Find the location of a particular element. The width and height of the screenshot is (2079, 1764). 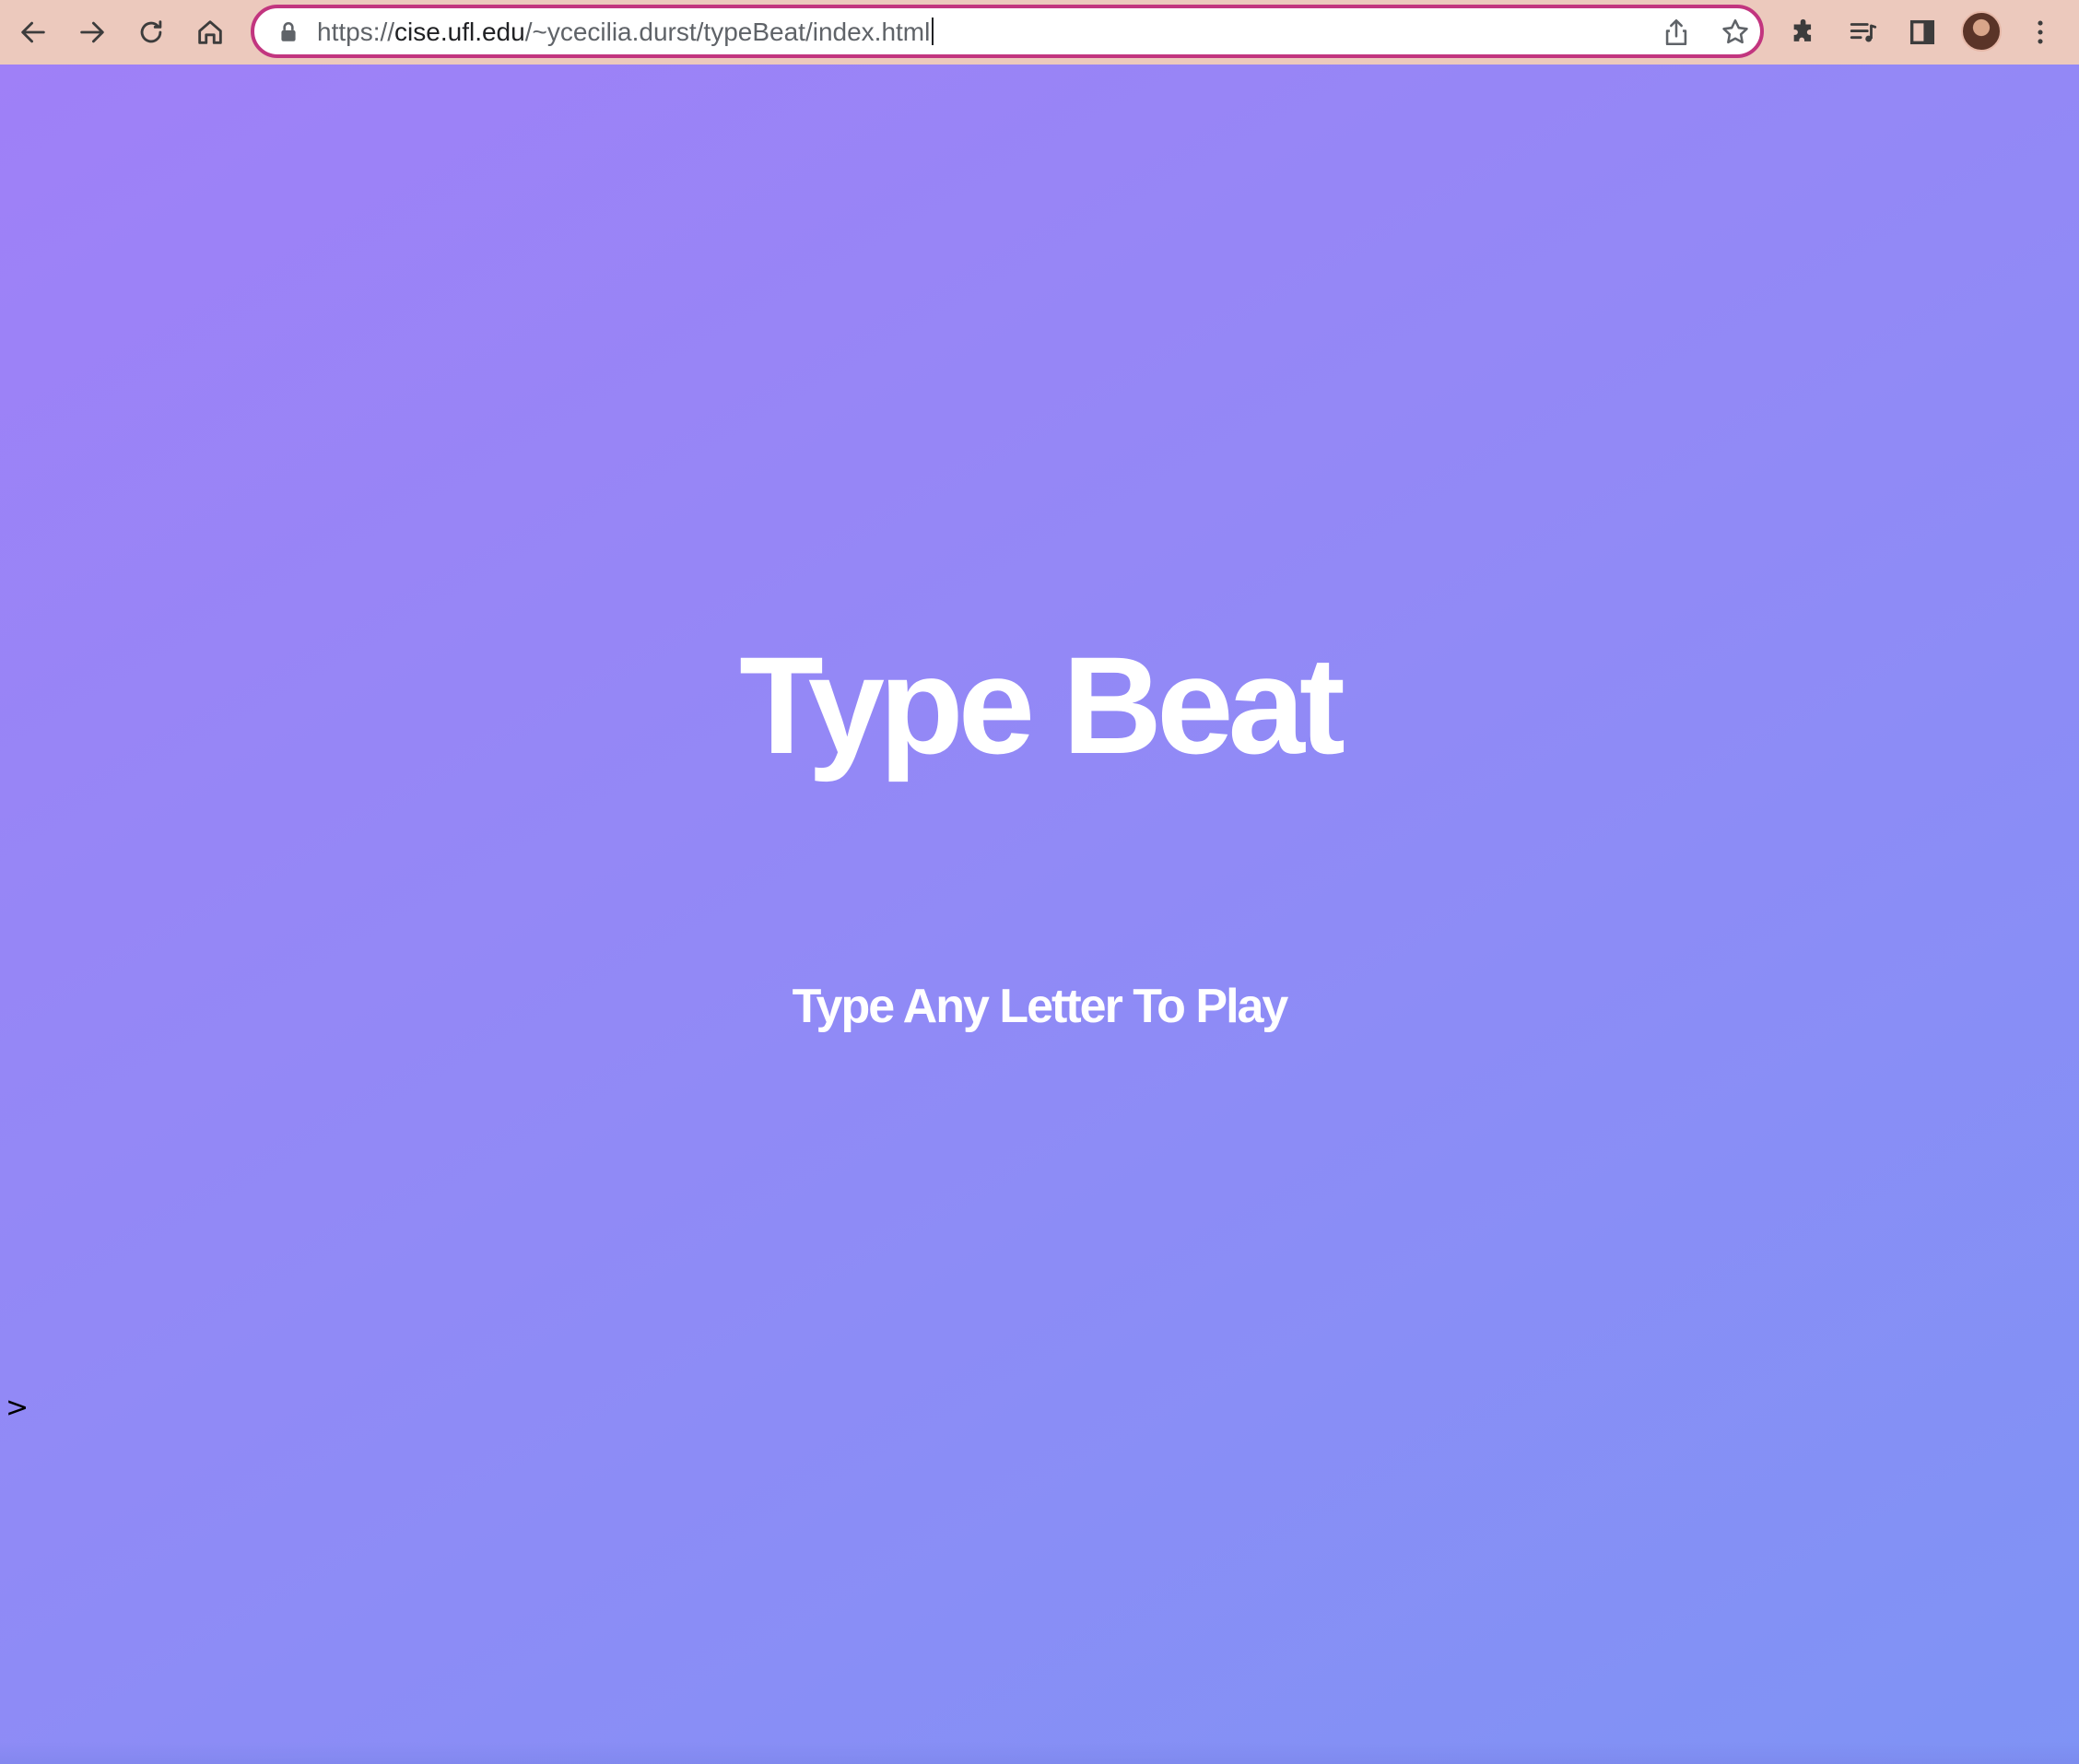

forward-button is located at coordinates (92, 32).